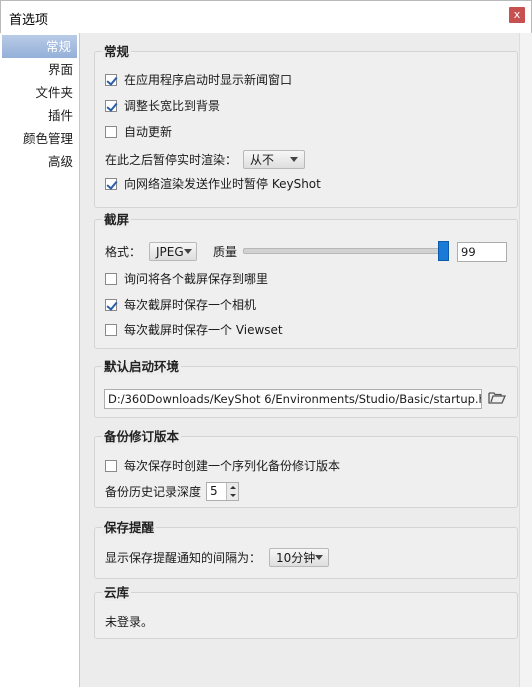 Image resolution: width=532 pixels, height=687 pixels. I want to click on pause-render-row: 在此之后暂停实时渲染： 从不, so click(205, 159).